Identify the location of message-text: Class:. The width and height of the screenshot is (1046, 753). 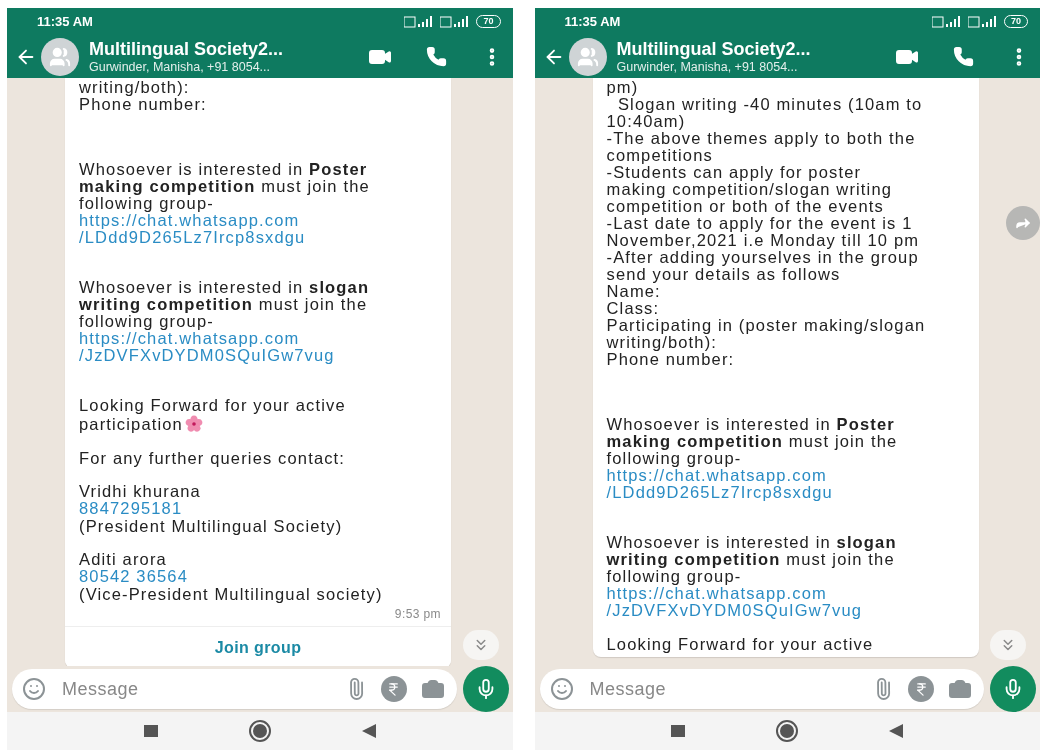
(633, 308).